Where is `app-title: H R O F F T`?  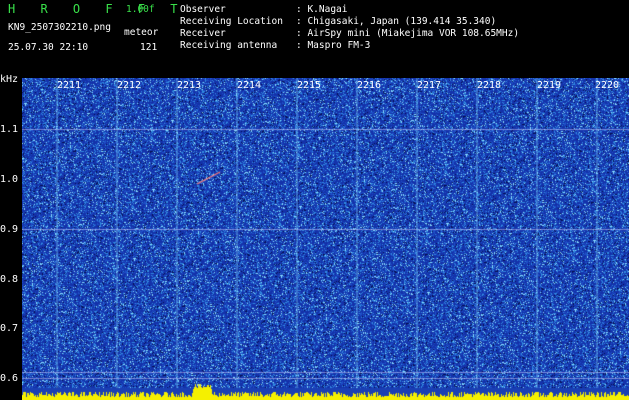 app-title: H R O F F T is located at coordinates (97, 9).